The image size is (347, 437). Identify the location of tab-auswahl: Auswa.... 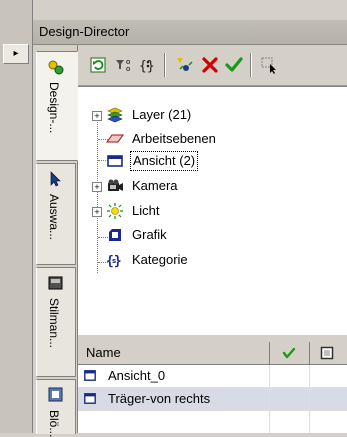
(56, 214).